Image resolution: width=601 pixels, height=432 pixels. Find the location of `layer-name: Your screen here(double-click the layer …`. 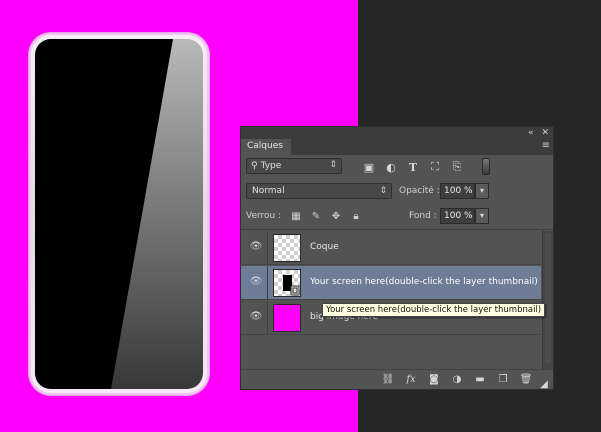

layer-name: Your screen here(double-click the layer … is located at coordinates (424, 282).